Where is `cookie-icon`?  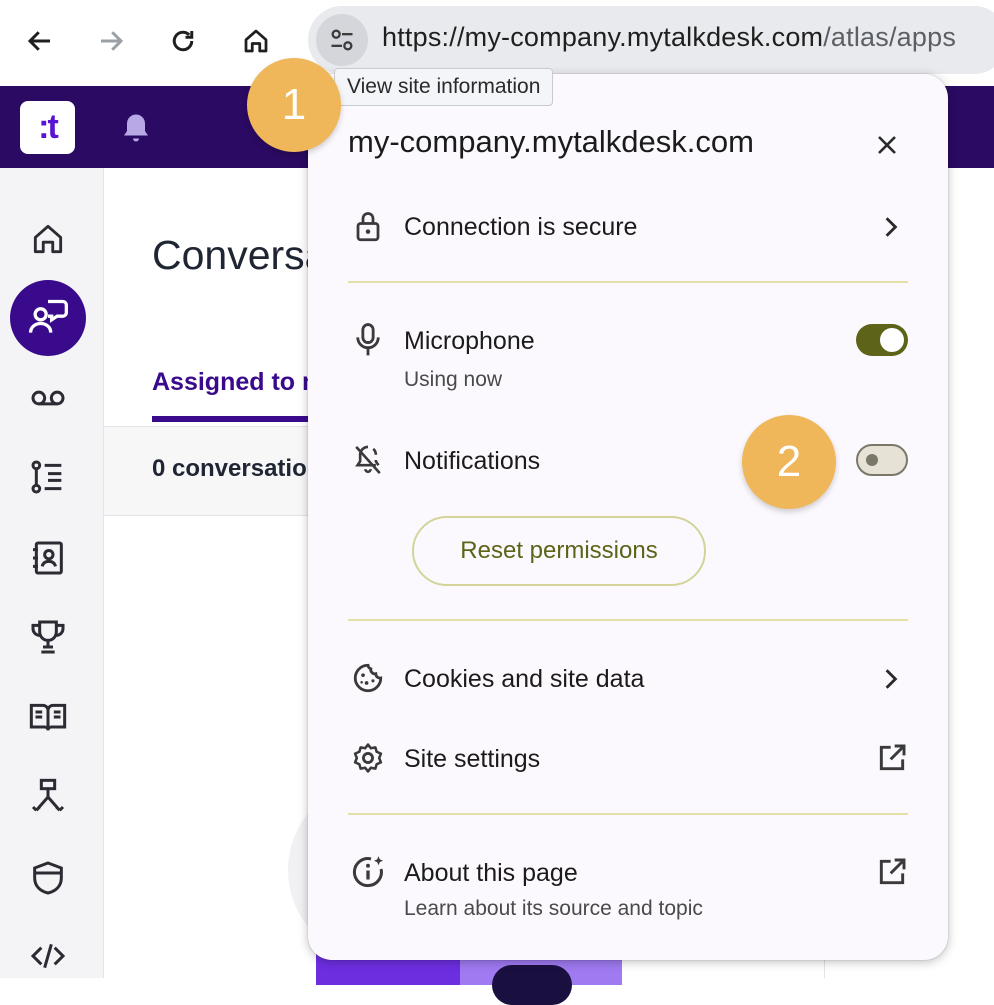 cookie-icon is located at coordinates (368, 678).